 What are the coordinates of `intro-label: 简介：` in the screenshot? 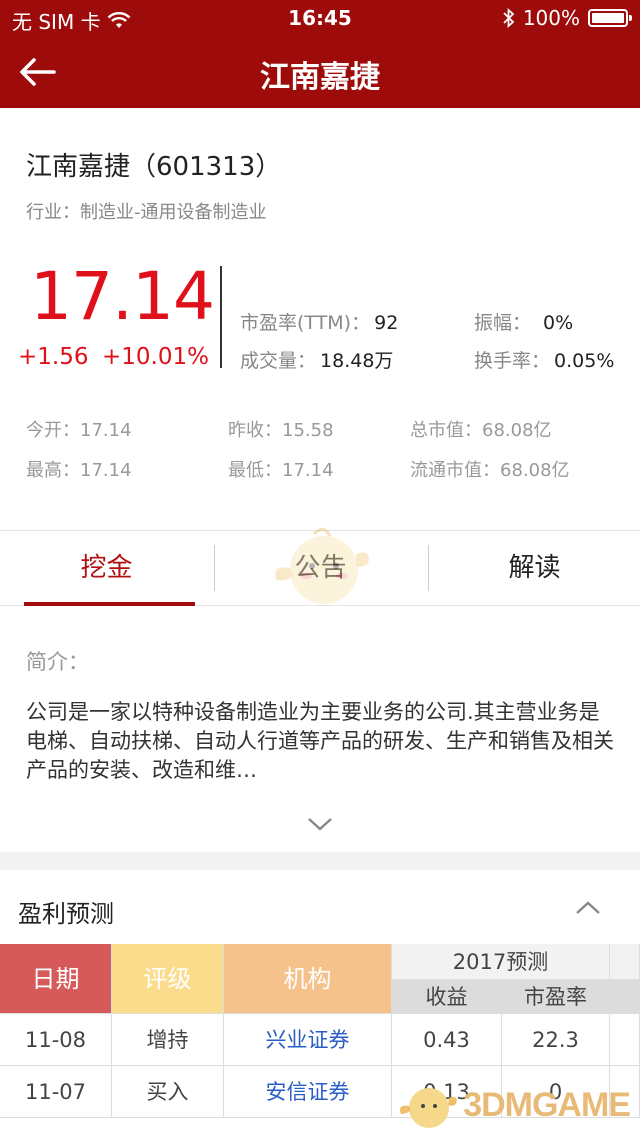 It's located at (57, 662).